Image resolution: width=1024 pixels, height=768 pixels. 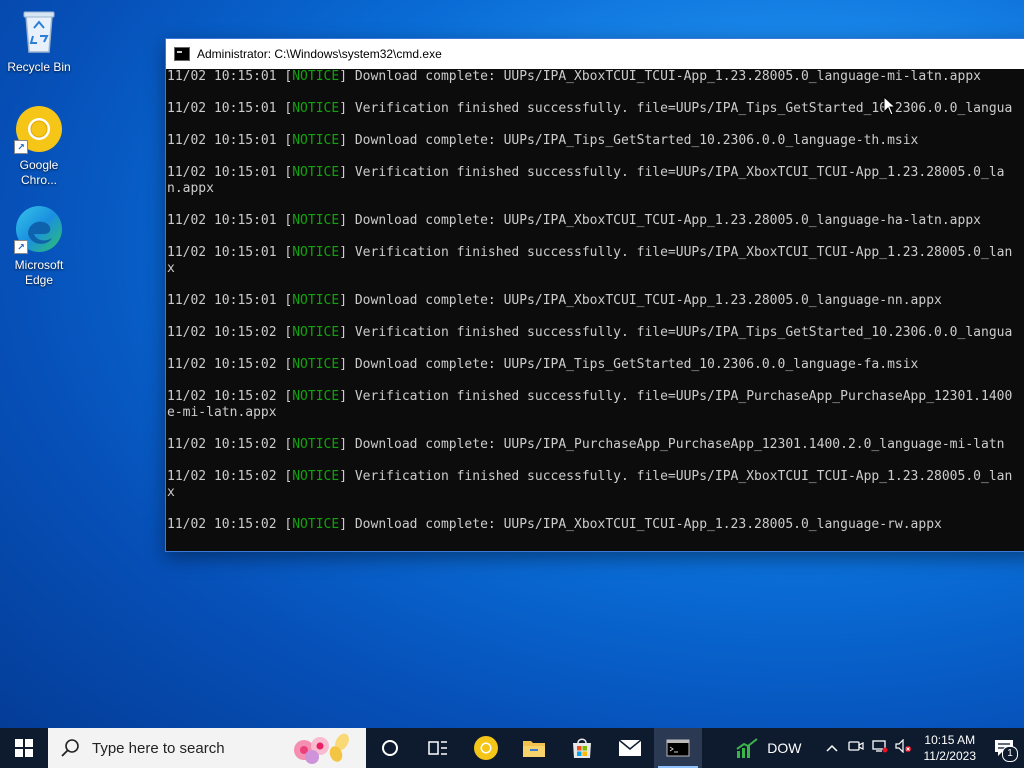 I want to click on cortana-button, so click(x=390, y=748).